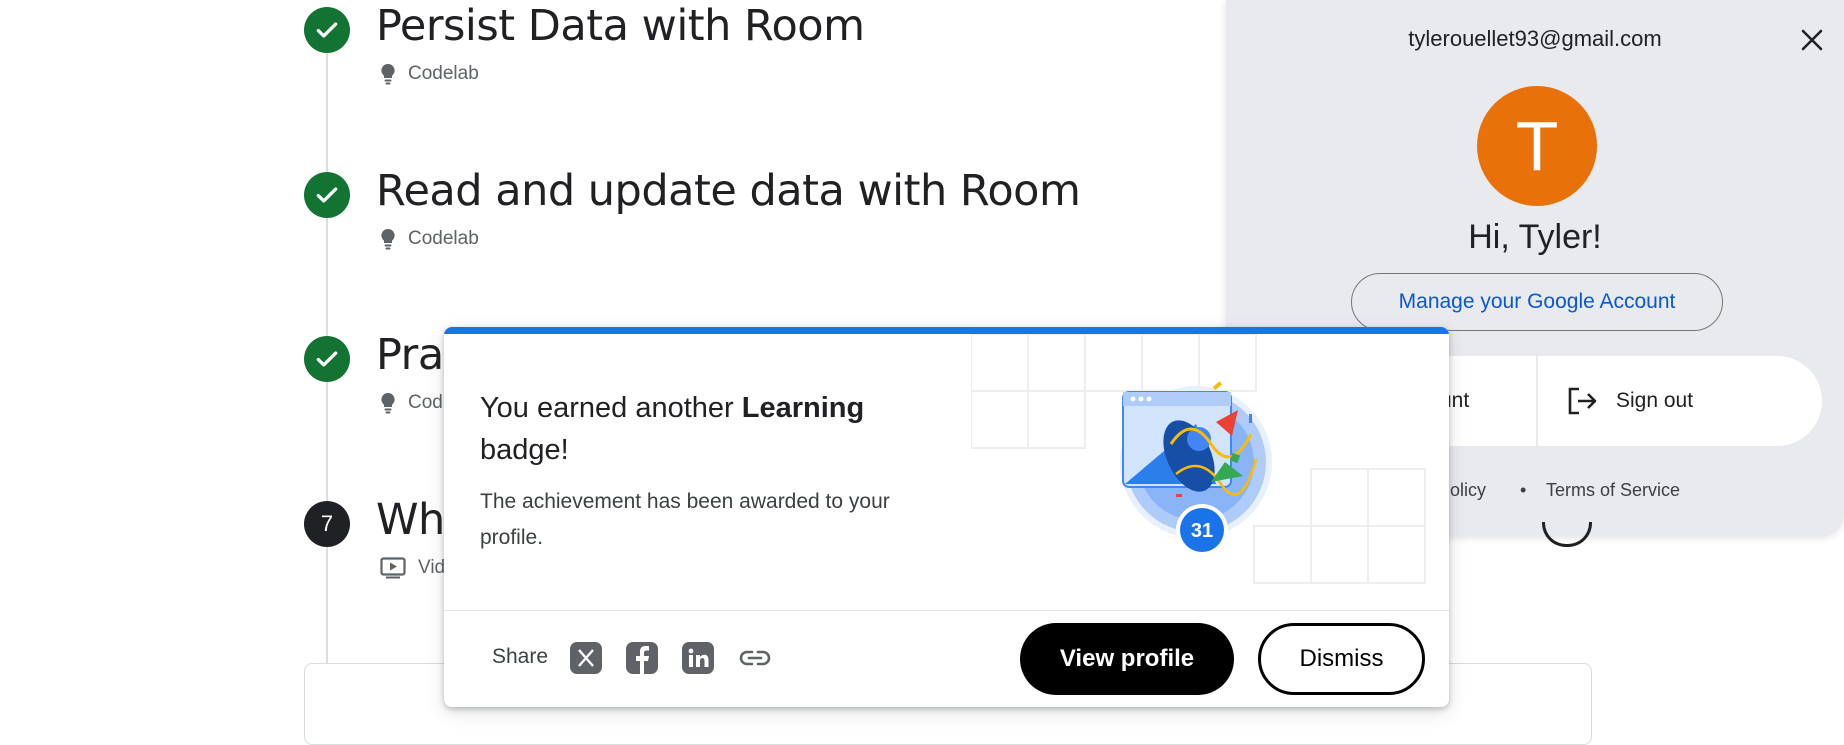 This screenshot has width=1844, height=745. Describe the element at coordinates (1812, 40) in the screenshot. I see `close-icon` at that location.